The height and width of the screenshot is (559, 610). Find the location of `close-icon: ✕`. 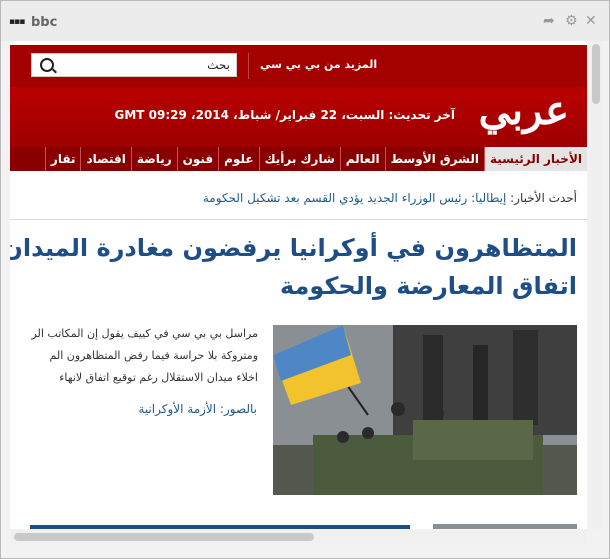

close-icon: ✕ is located at coordinates (591, 21).